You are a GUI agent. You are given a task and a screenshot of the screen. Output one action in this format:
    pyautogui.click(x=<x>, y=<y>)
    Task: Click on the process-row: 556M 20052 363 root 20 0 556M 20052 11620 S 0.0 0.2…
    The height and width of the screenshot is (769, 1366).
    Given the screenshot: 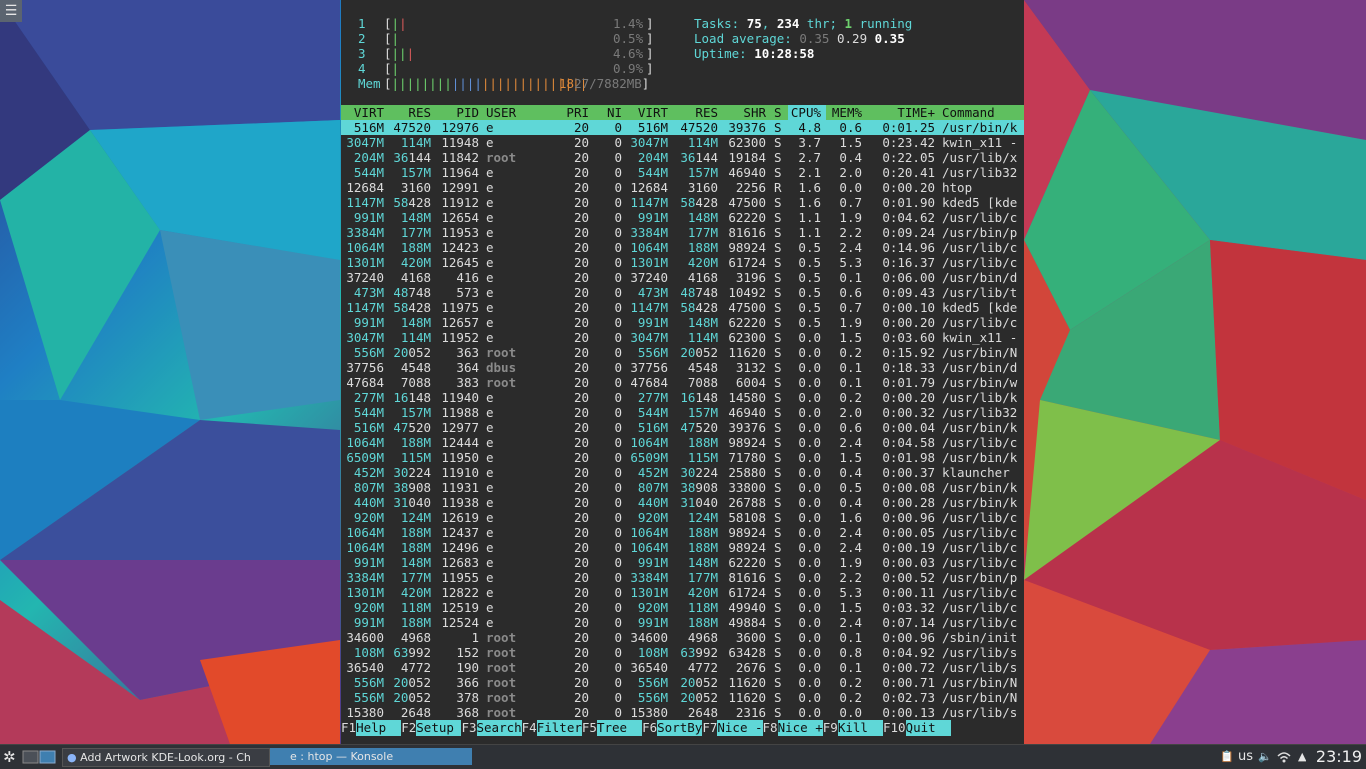 What is the action you would take?
    pyautogui.click(x=682, y=352)
    